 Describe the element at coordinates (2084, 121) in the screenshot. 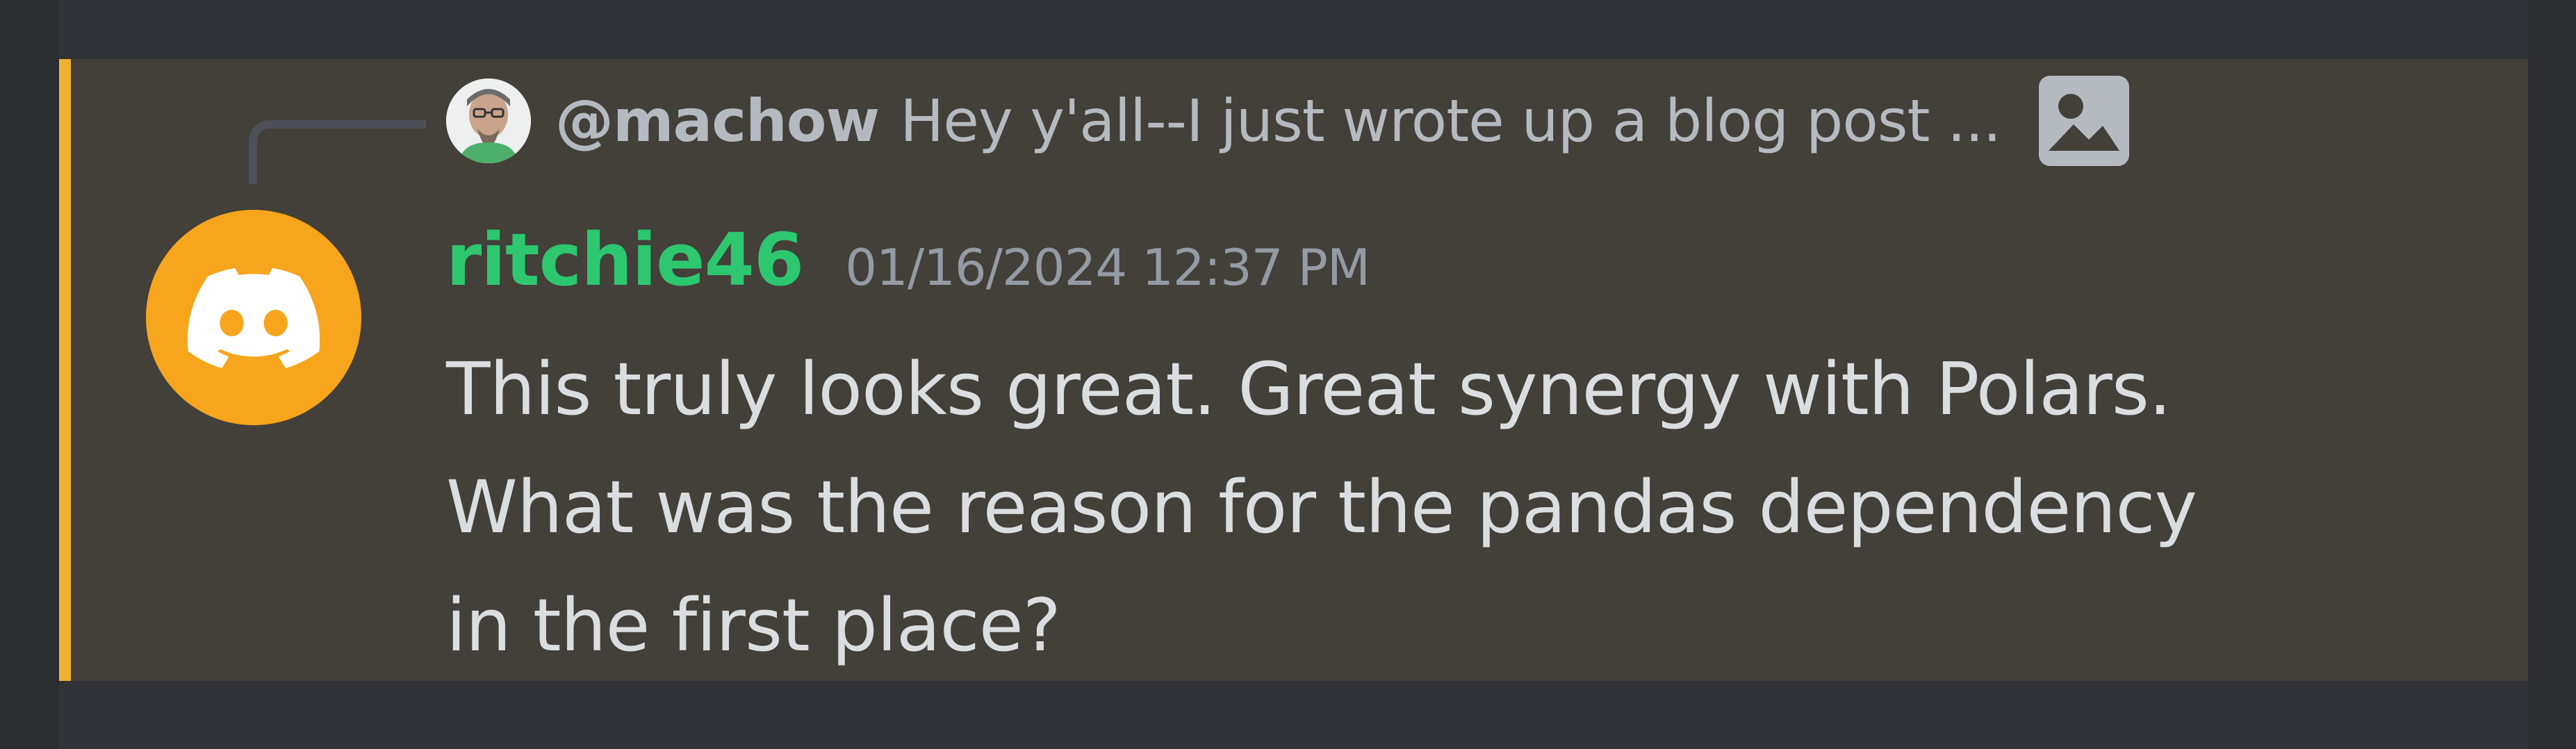

I see `image-icon` at that location.